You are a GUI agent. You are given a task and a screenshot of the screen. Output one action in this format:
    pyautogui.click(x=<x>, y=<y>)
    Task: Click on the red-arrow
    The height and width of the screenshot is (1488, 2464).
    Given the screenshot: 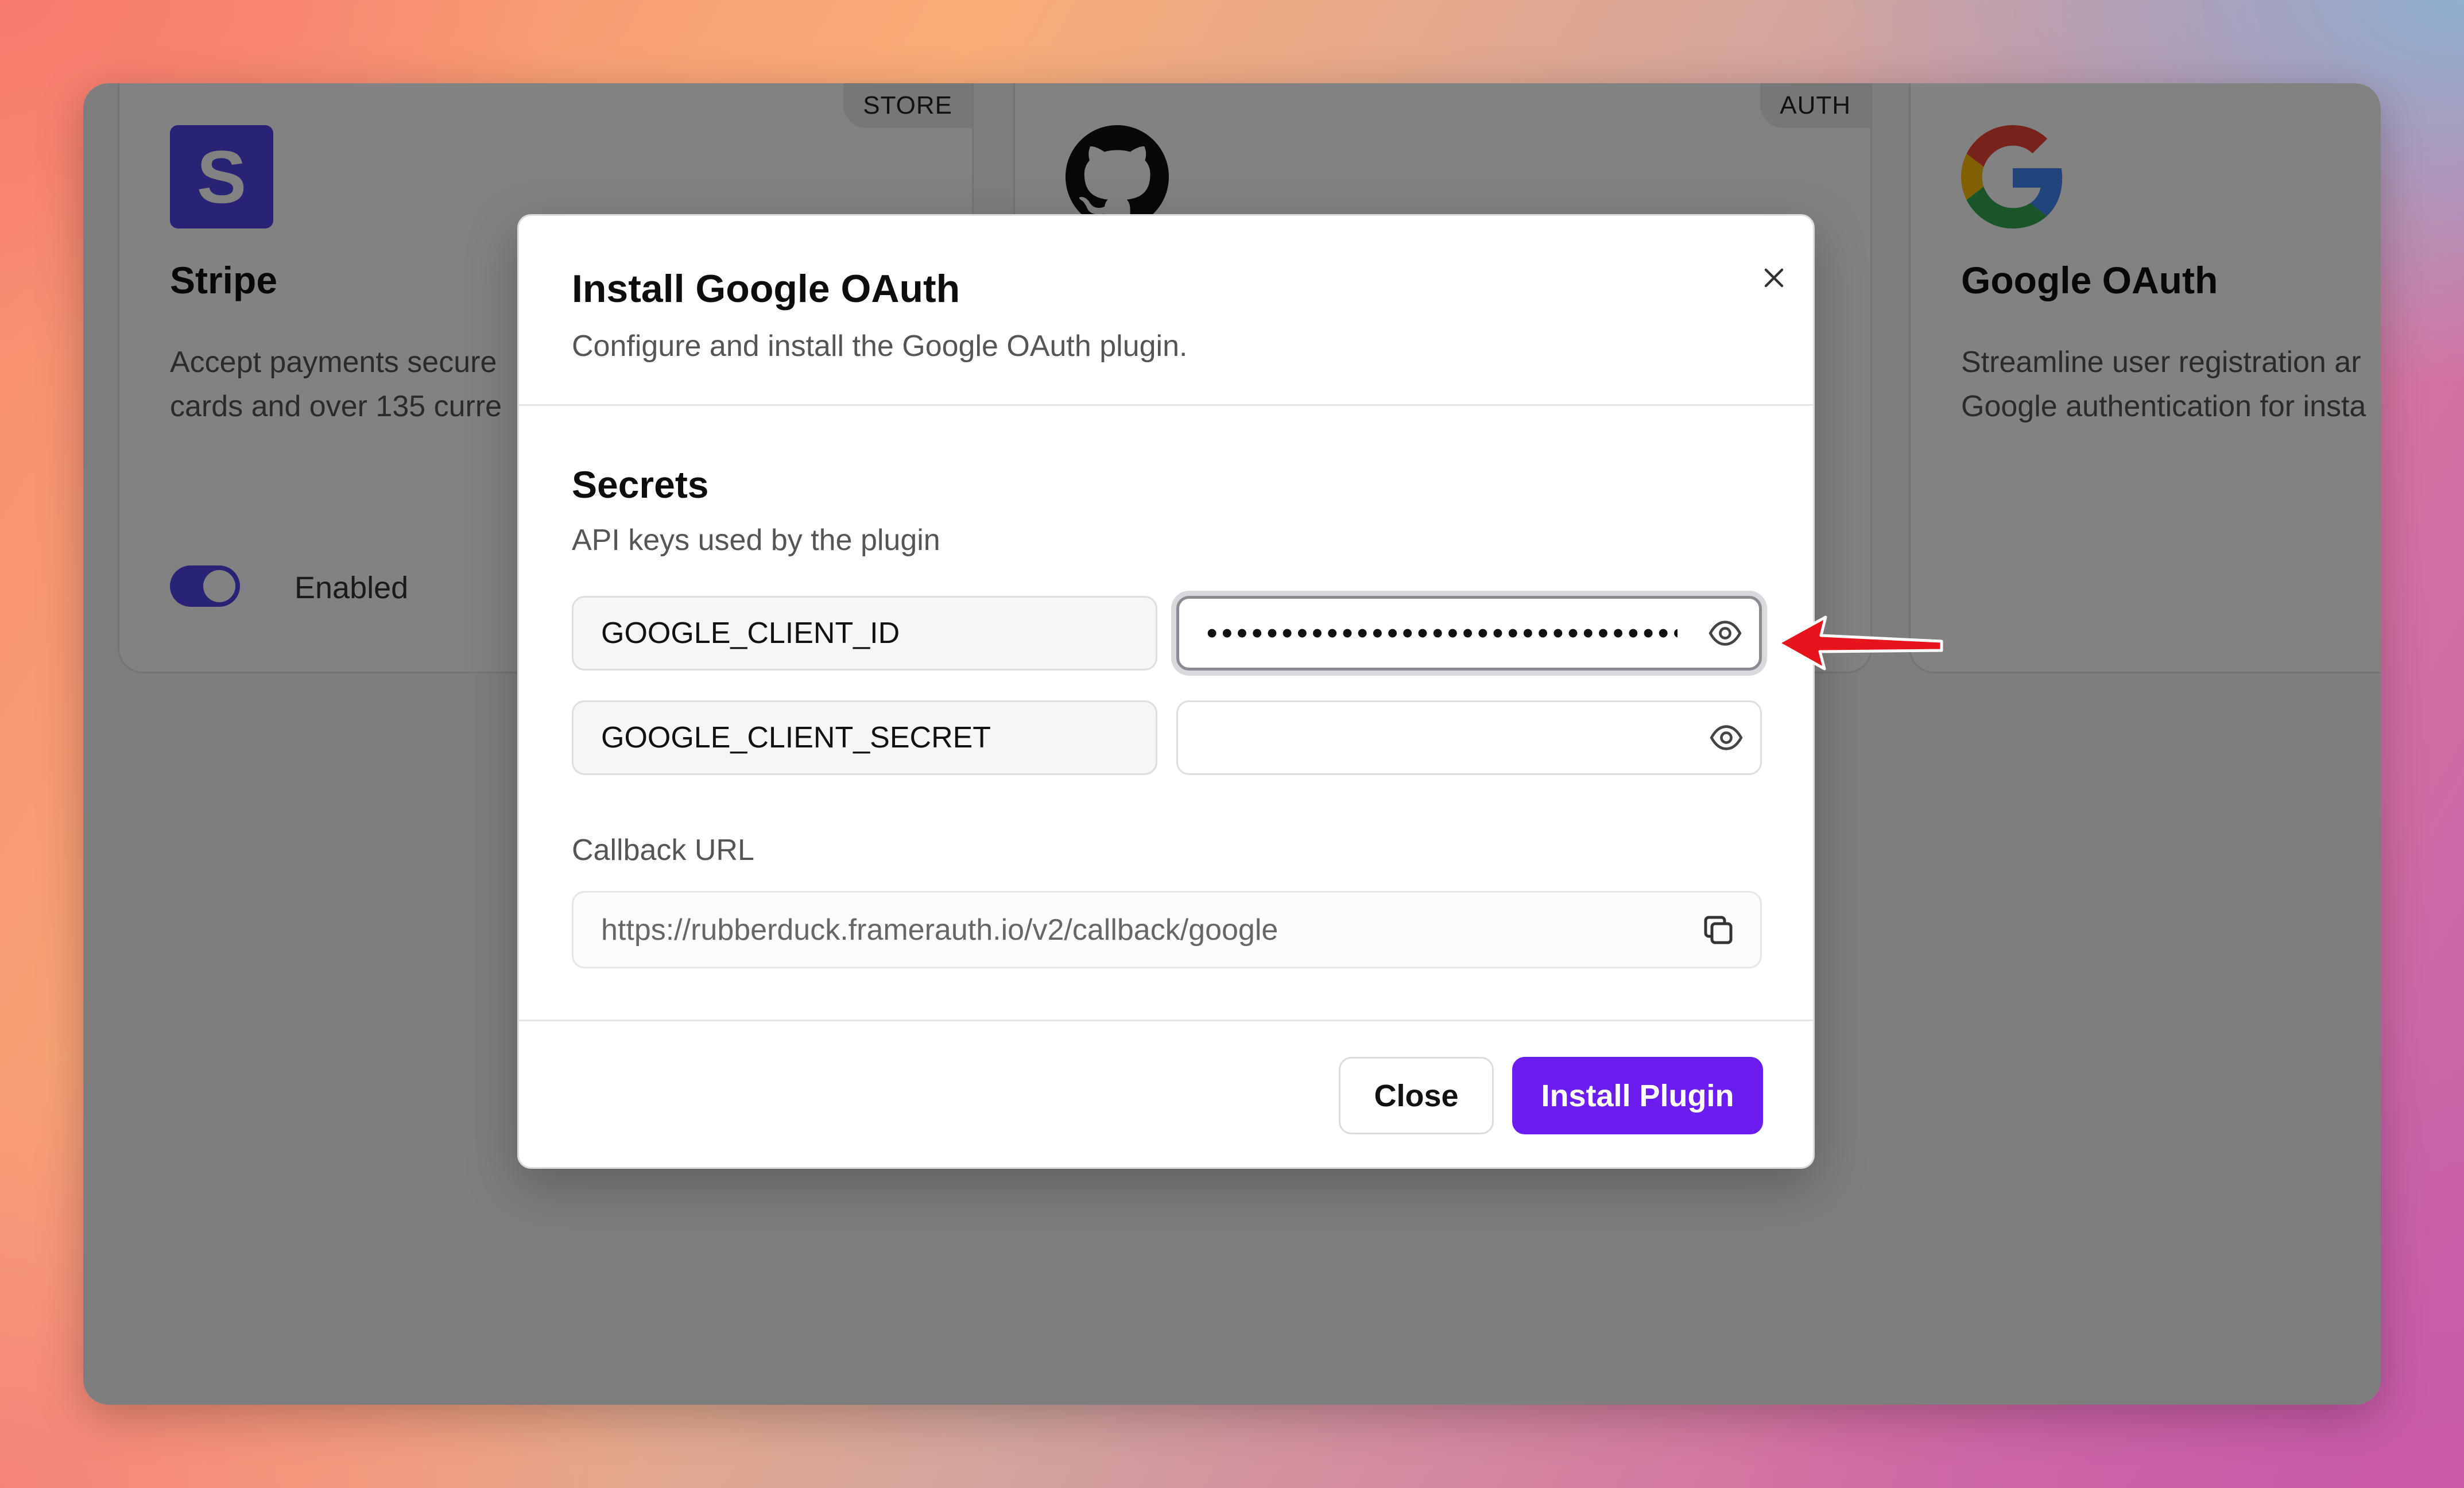 What is the action you would take?
    pyautogui.click(x=1860, y=643)
    